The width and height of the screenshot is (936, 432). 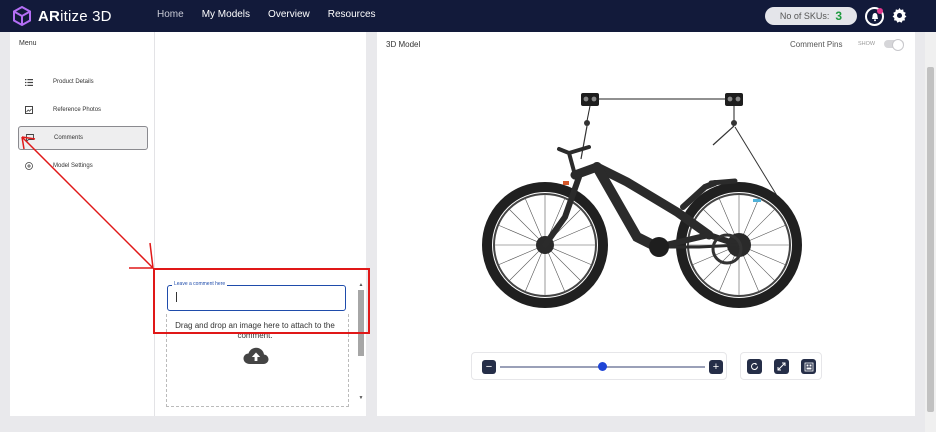 I want to click on sku-label: No of SKUs:, so click(x=804, y=16).